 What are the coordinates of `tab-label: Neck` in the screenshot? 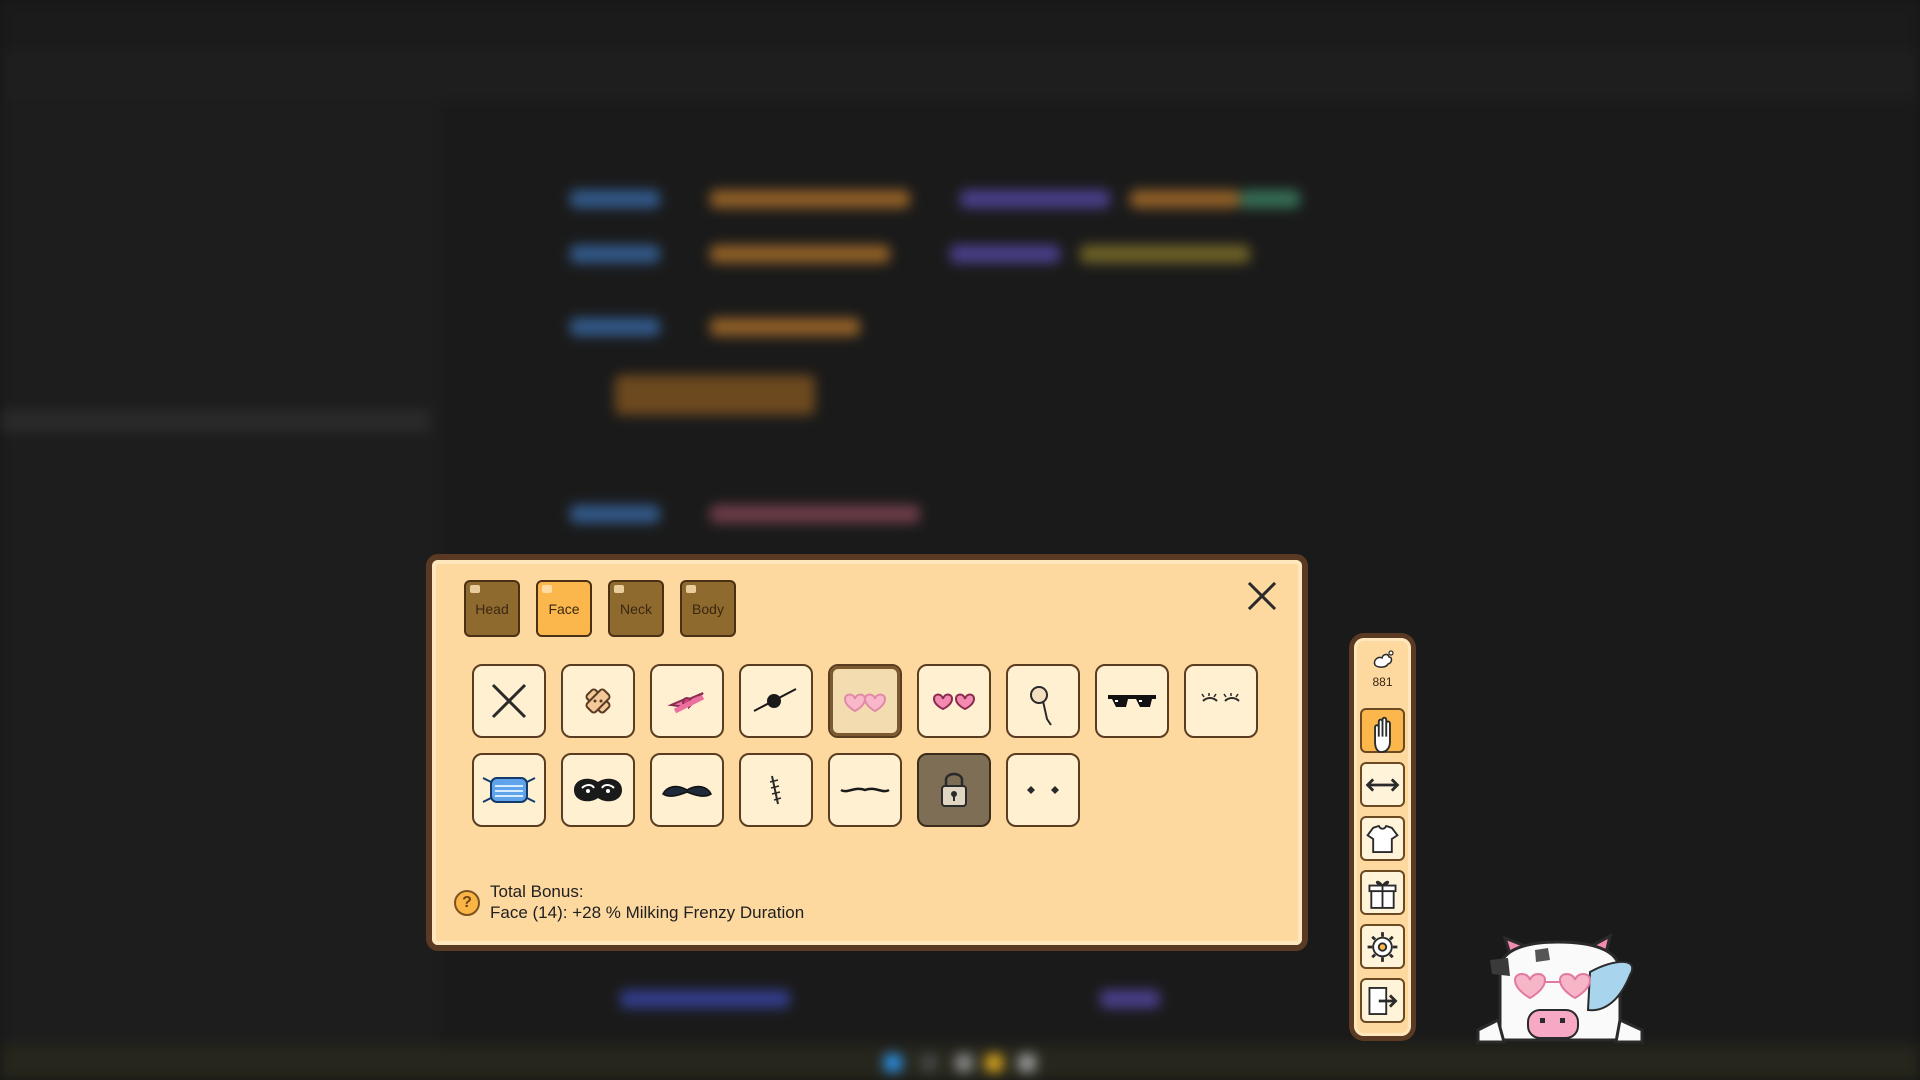 It's located at (636, 608).